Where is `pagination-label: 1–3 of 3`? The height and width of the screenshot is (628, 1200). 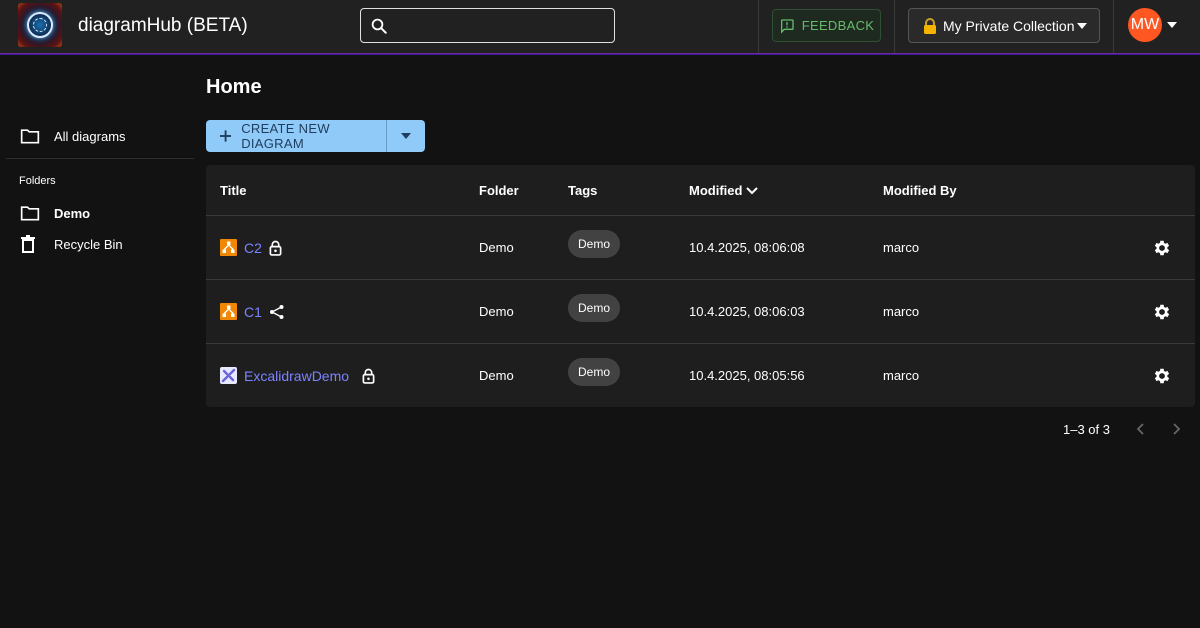
pagination-label: 1–3 of 3 is located at coordinates (1086, 429).